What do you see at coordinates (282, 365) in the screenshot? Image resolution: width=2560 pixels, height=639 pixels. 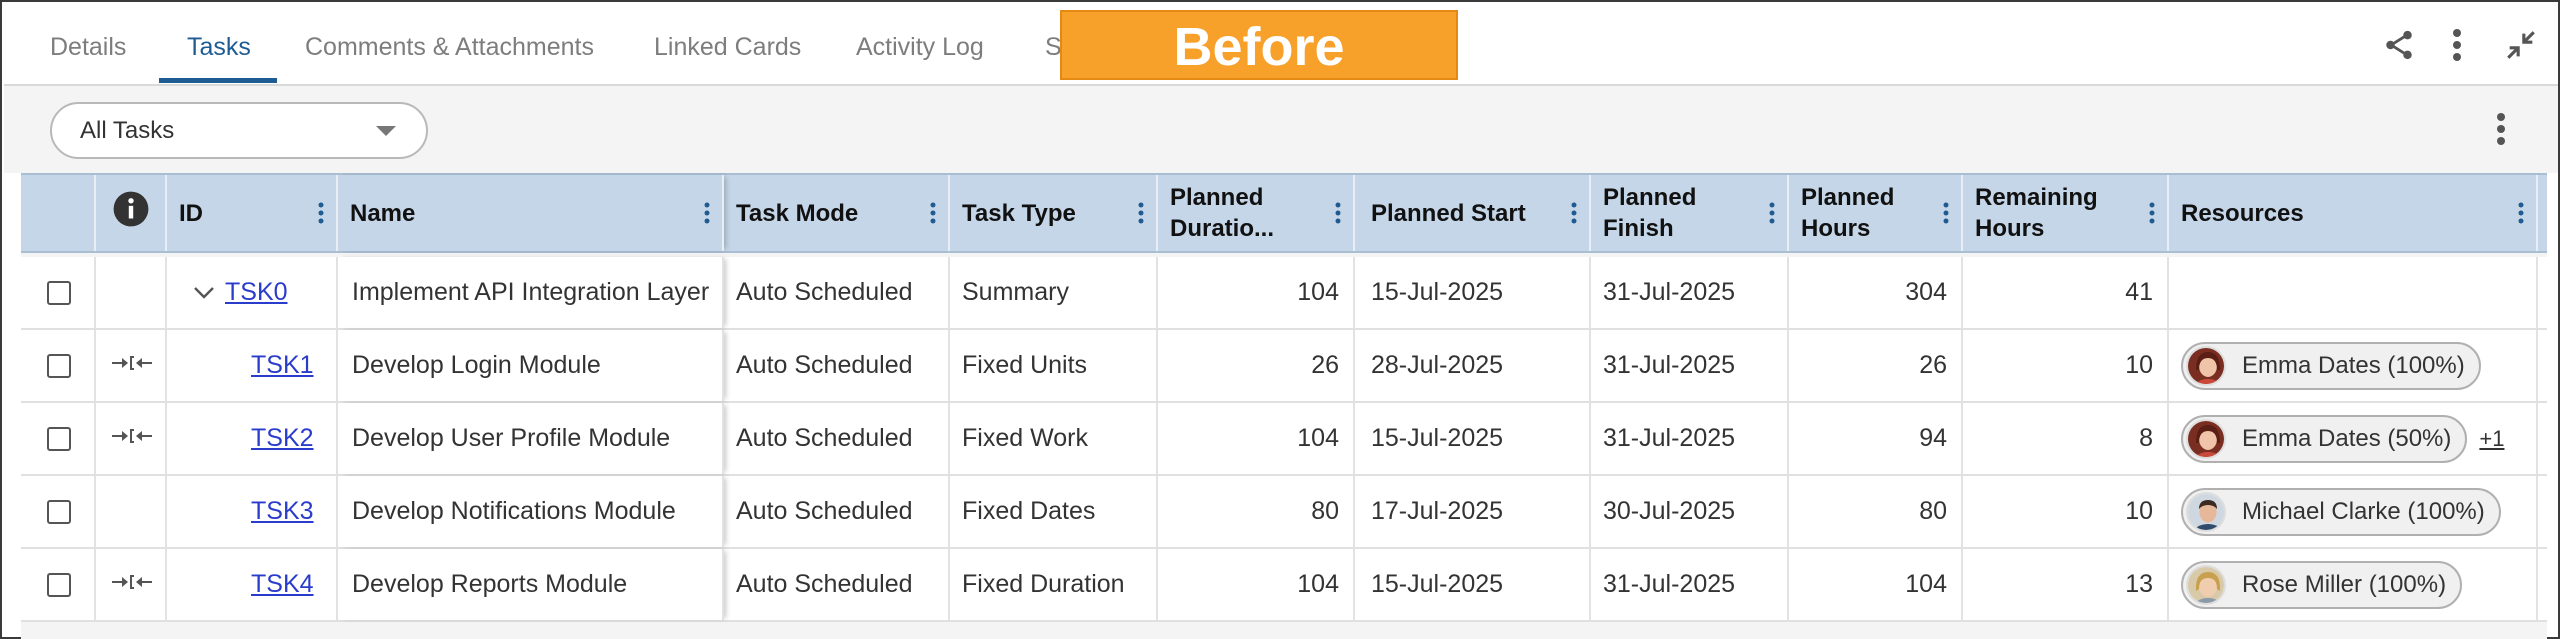 I see `task-id-link: TSK1` at bounding box center [282, 365].